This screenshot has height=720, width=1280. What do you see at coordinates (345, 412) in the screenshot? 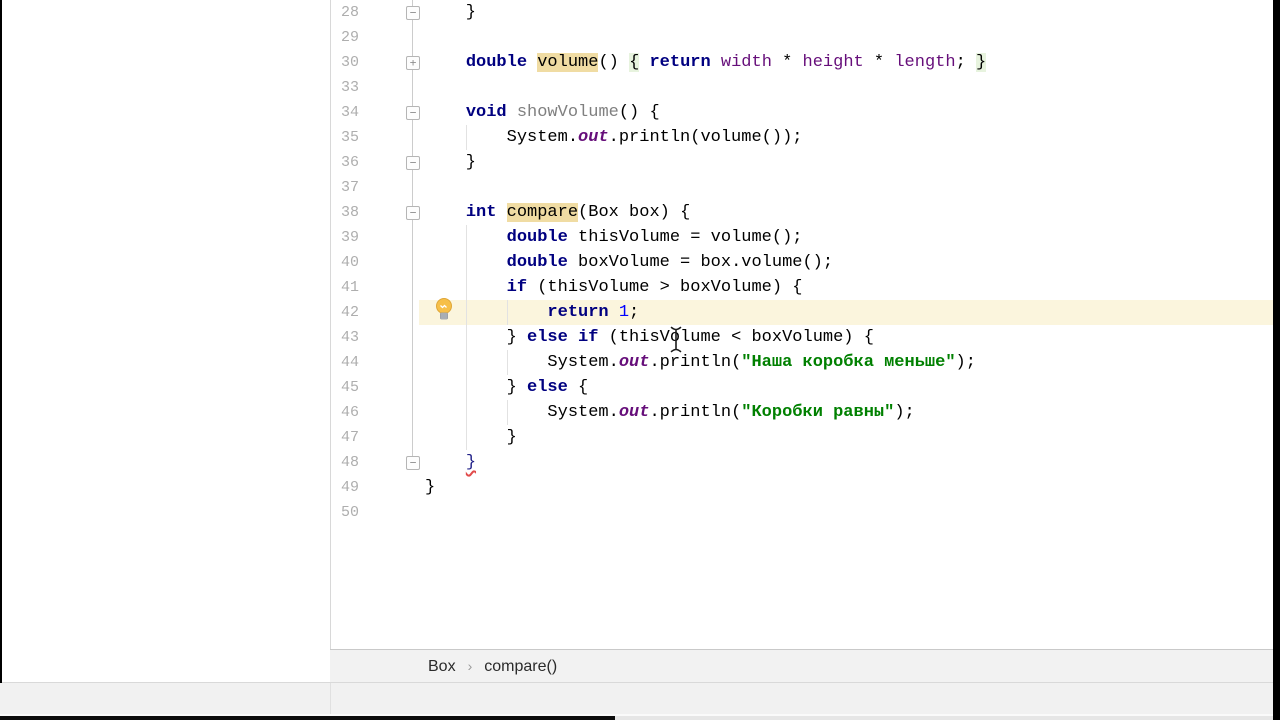
I see `line-number: 46` at bounding box center [345, 412].